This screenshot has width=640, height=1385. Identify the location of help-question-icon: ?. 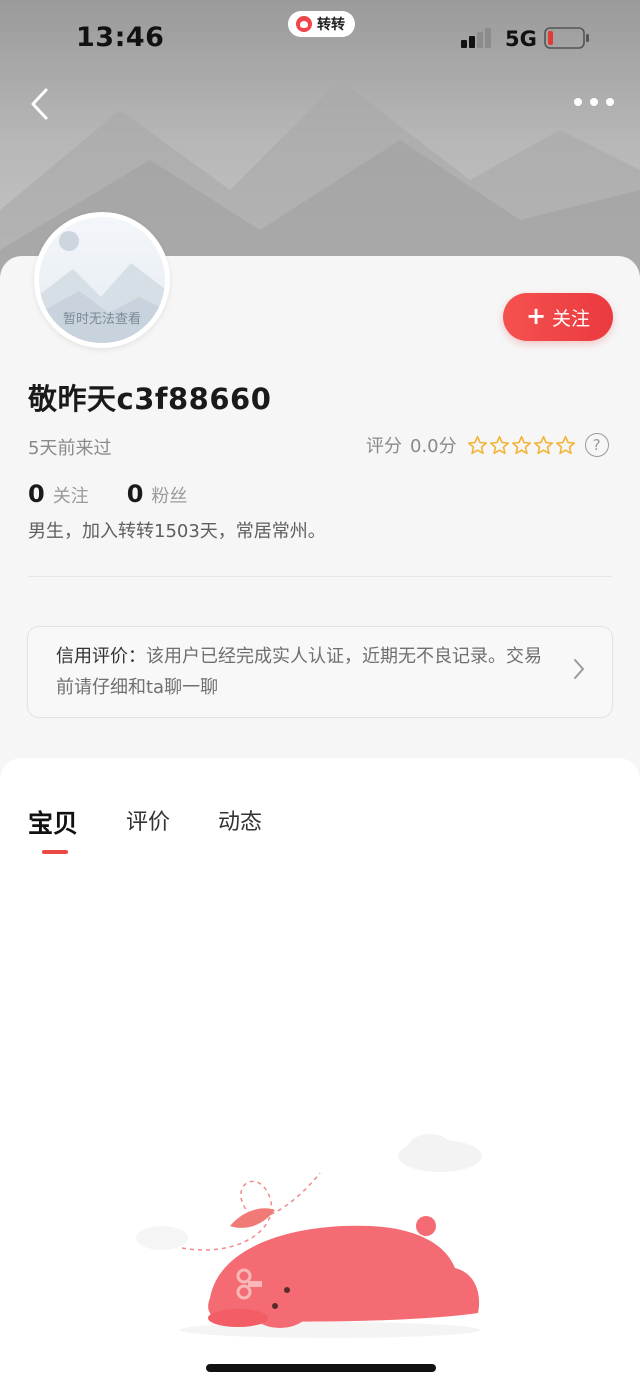
(596, 445).